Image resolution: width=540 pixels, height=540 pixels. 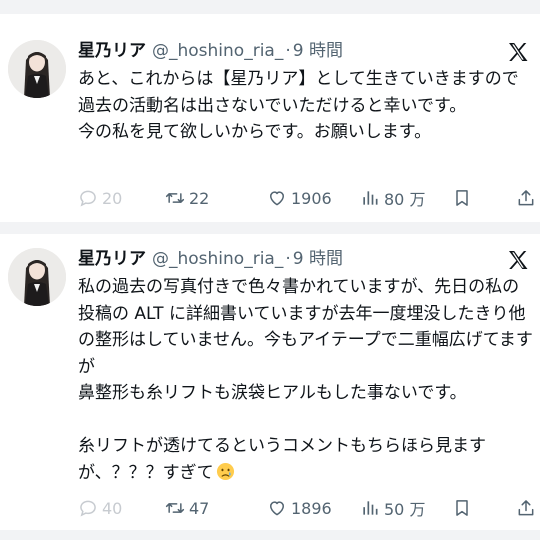 I want to click on action-bar: 40 47 1896 50 万, so click(x=306, y=508).